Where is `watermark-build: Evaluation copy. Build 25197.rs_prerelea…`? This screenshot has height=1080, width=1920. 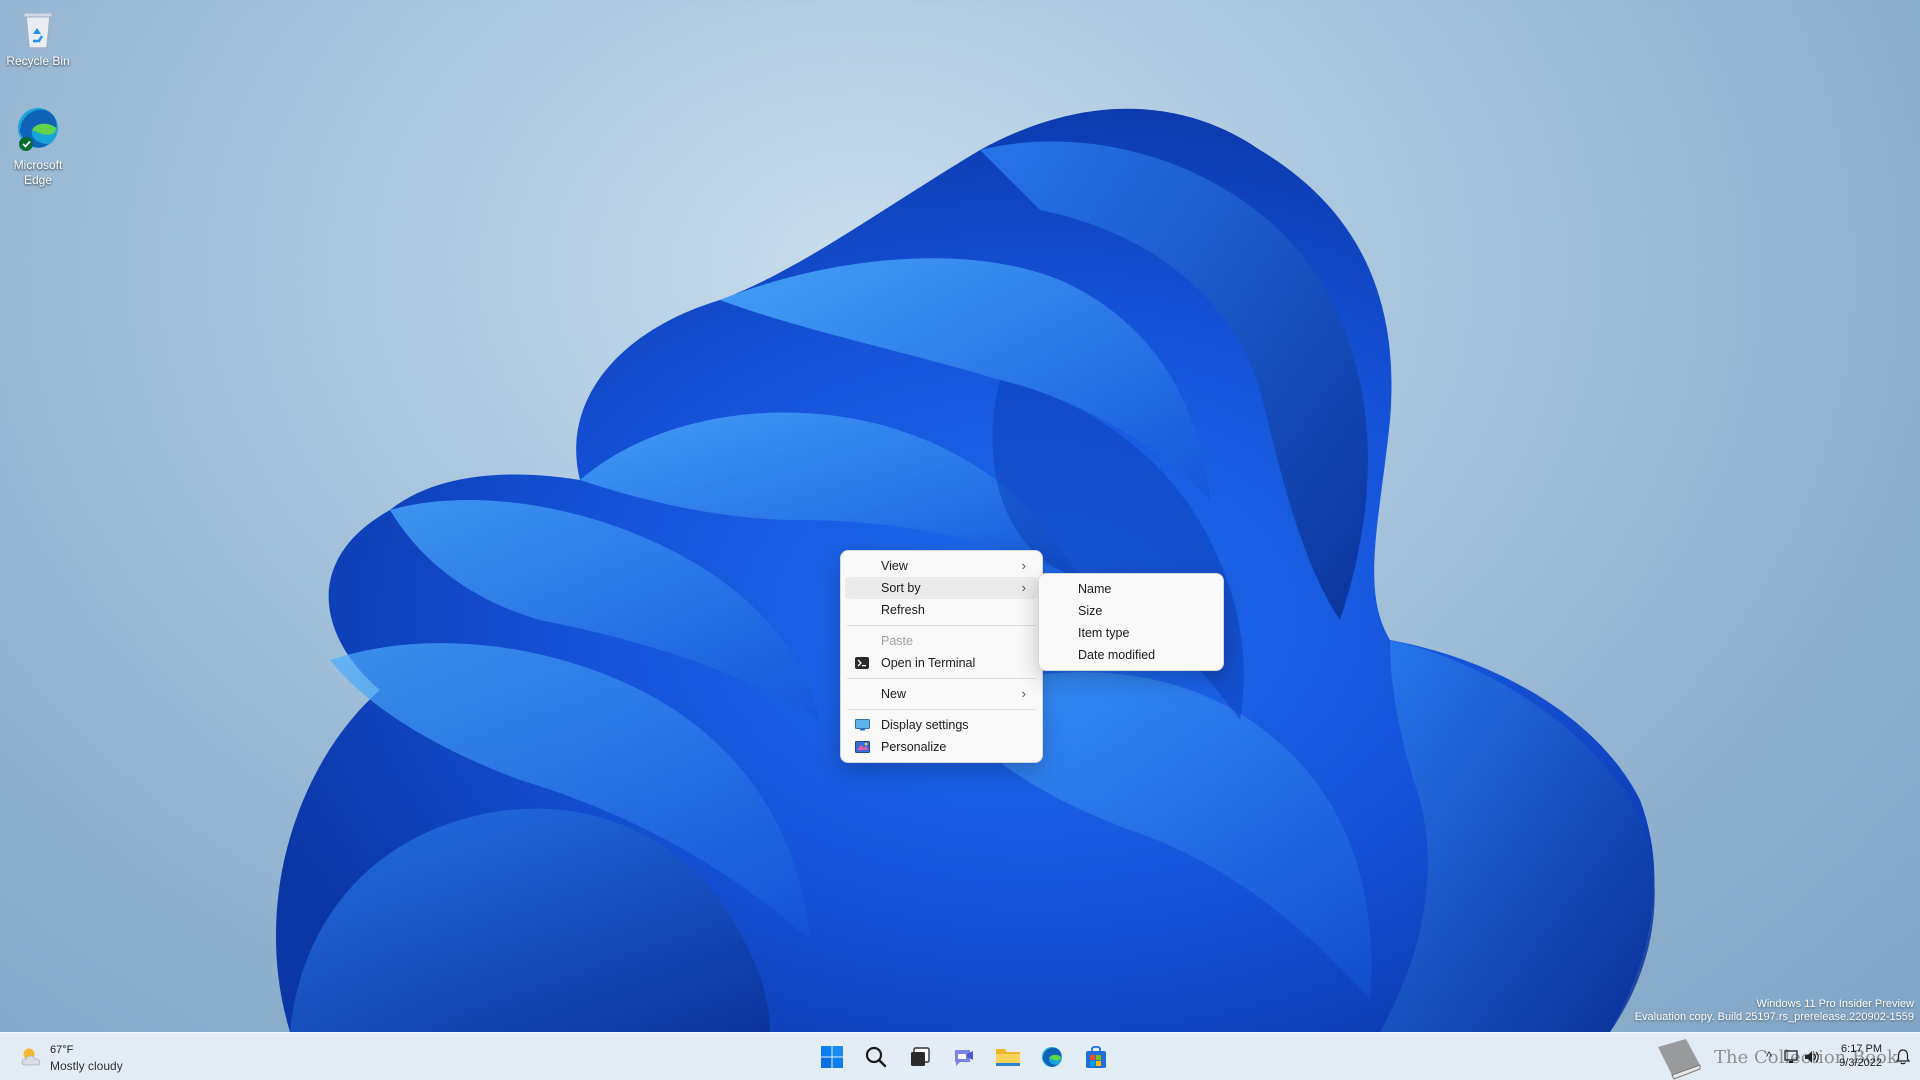 watermark-build: Evaluation copy. Build 25197.rs_prerelea… is located at coordinates (1774, 1017).